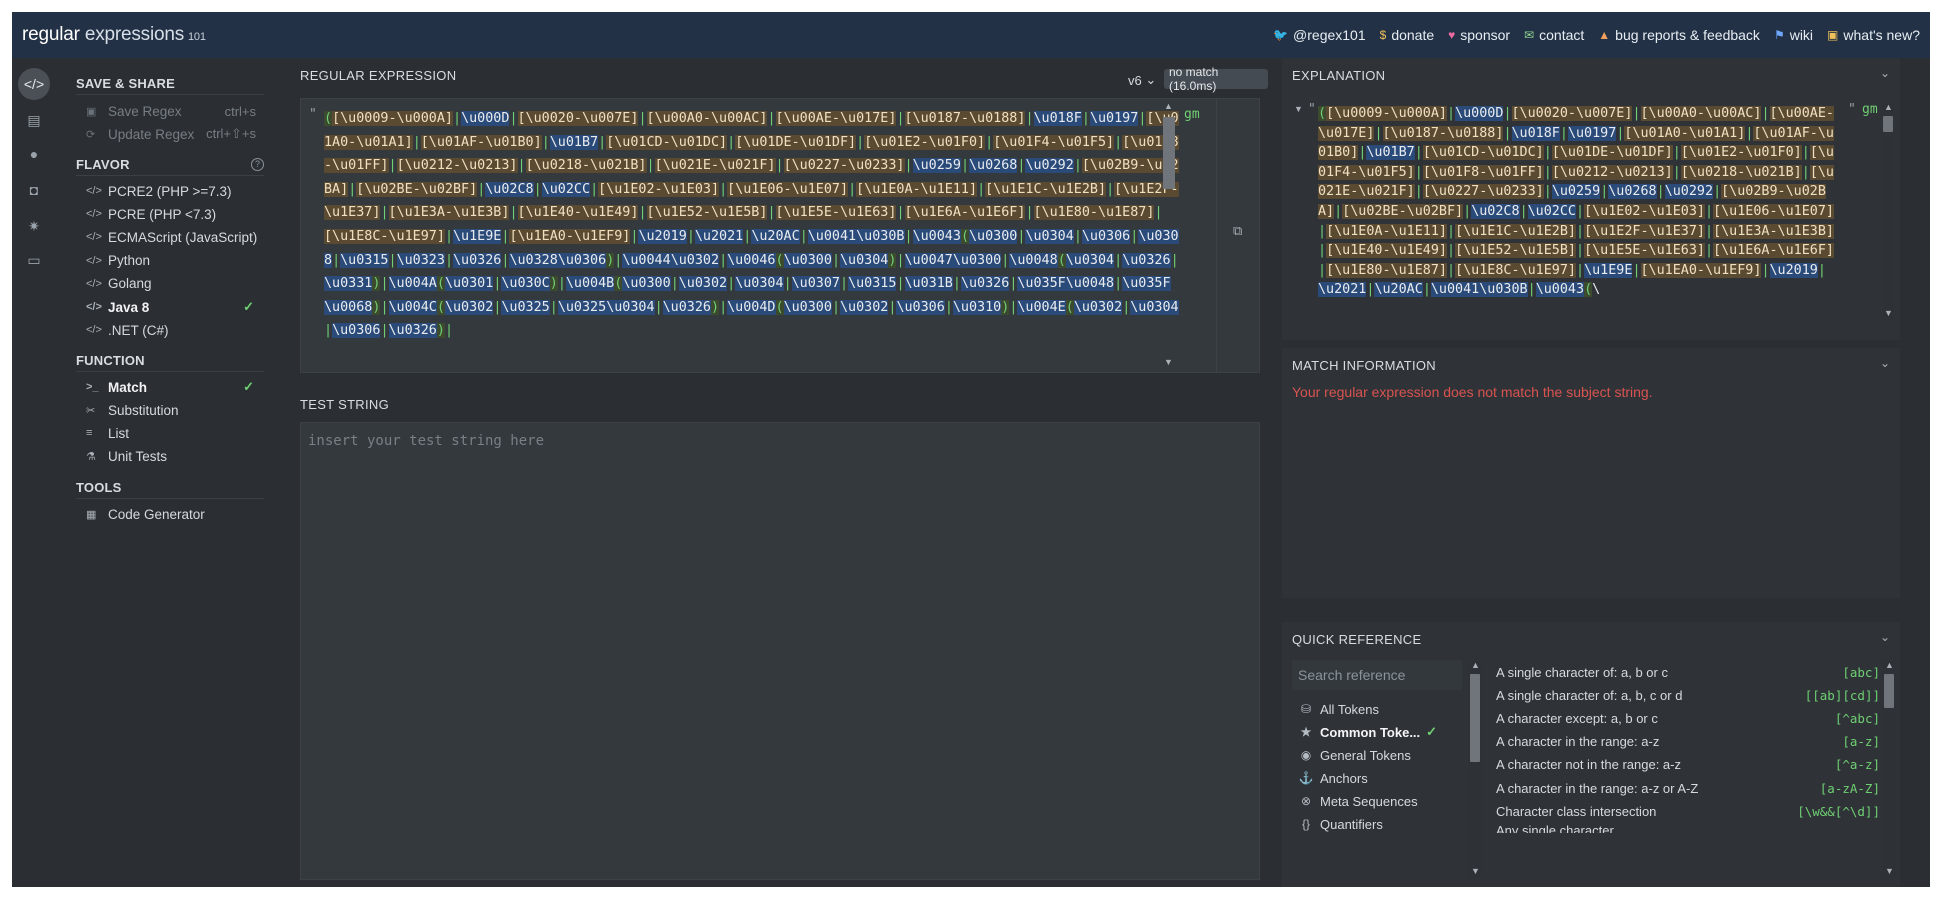 The height and width of the screenshot is (899, 1942). Describe the element at coordinates (1380, 732) in the screenshot. I see `reference-category: ★ Common Toke... ✓` at that location.